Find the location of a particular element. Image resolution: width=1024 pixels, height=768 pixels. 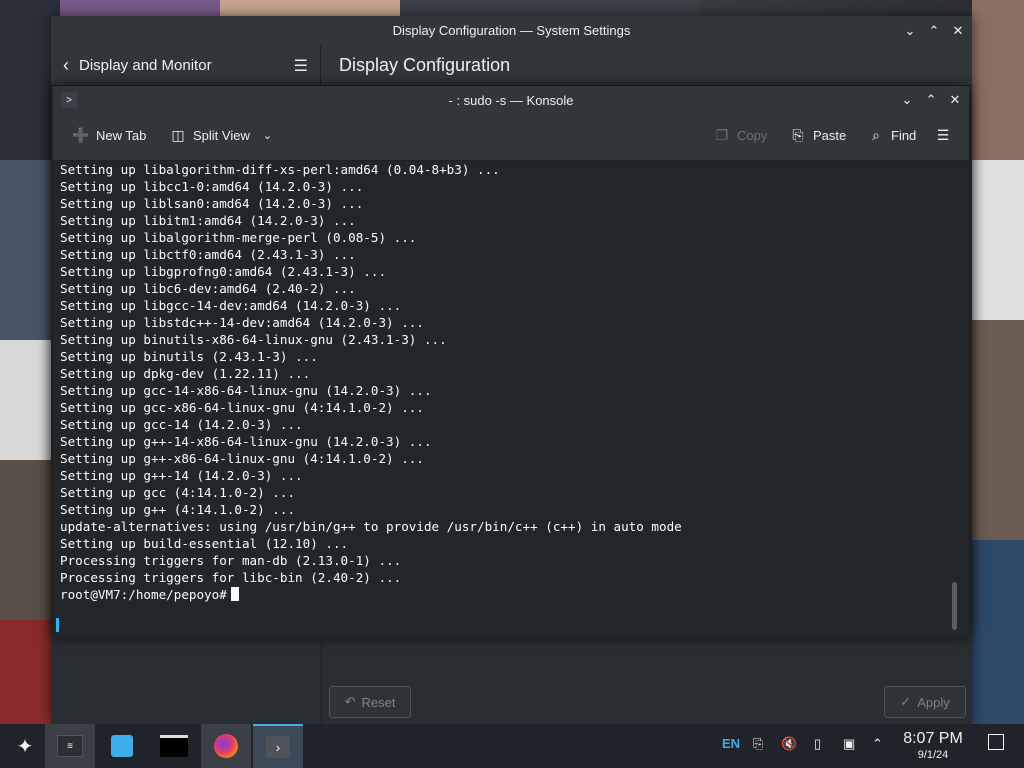

hamburger-menu-button: ☰ is located at coordinates (943, 135).